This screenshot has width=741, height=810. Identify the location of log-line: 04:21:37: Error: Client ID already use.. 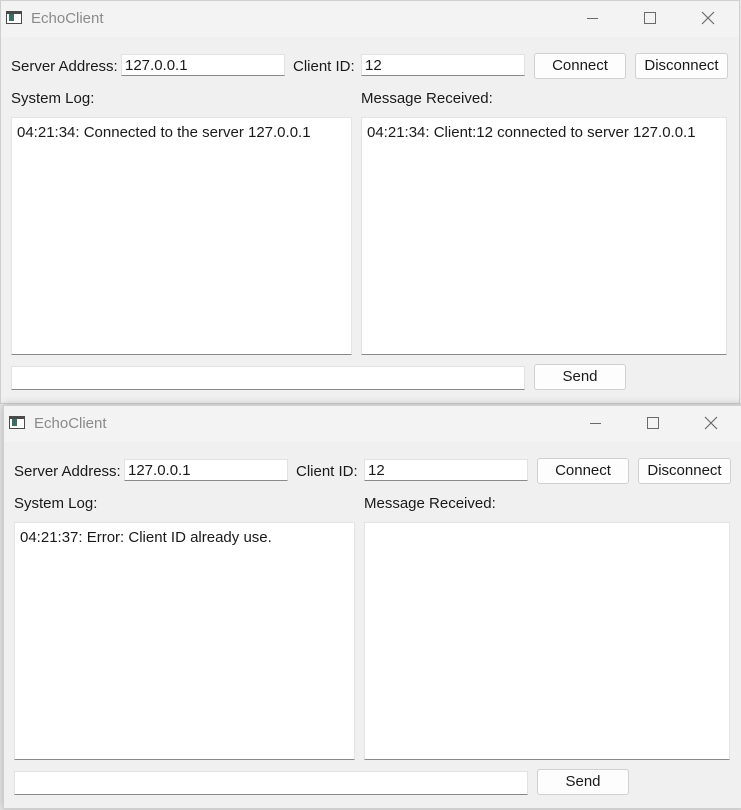
(146, 537).